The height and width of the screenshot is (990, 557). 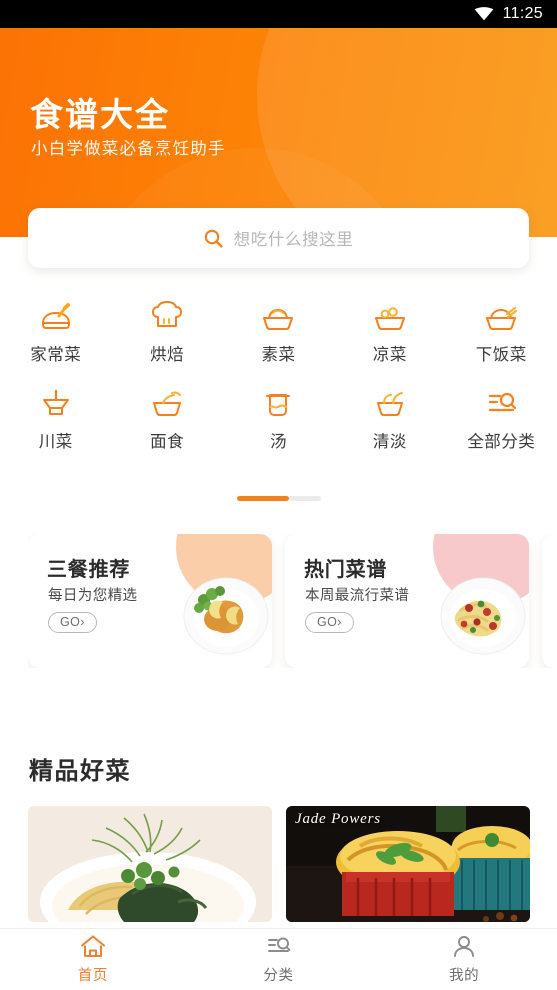 I want to click on category-label: 凉菜, so click(x=389, y=355).